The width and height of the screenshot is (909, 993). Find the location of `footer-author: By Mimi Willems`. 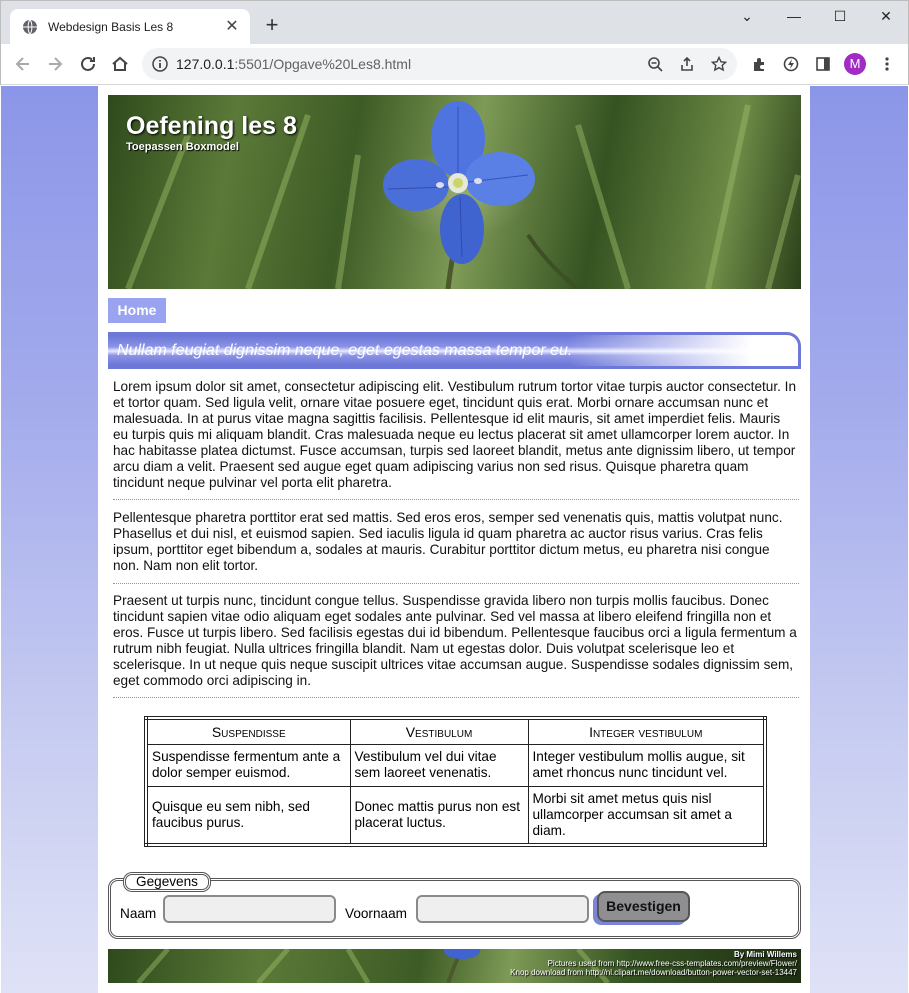

footer-author: By Mimi Willems is located at coordinates (765, 954).